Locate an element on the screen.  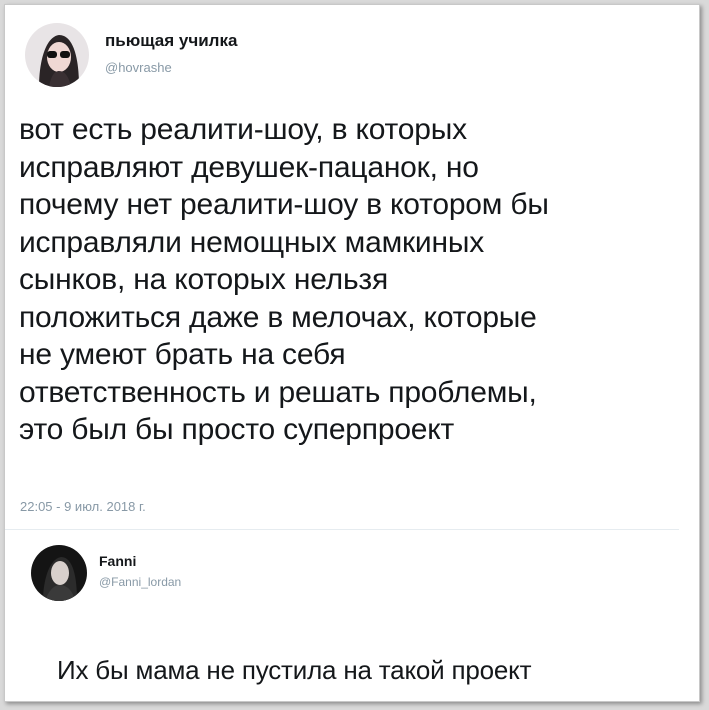
reply-text: Их бы мама не пустила на такой проект is located at coordinates (294, 670).